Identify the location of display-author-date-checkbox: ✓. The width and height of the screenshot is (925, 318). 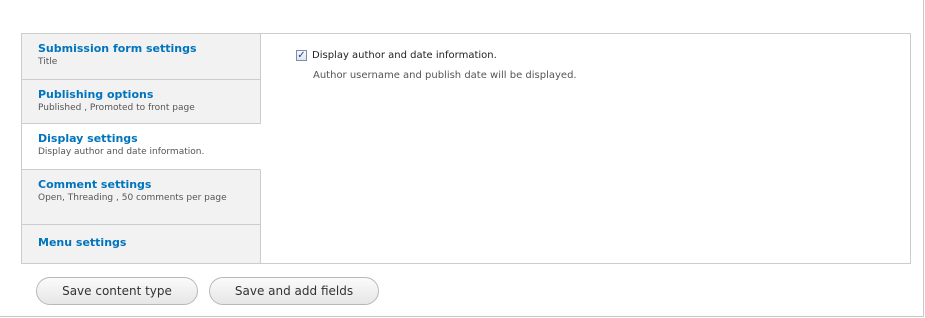
(301, 55).